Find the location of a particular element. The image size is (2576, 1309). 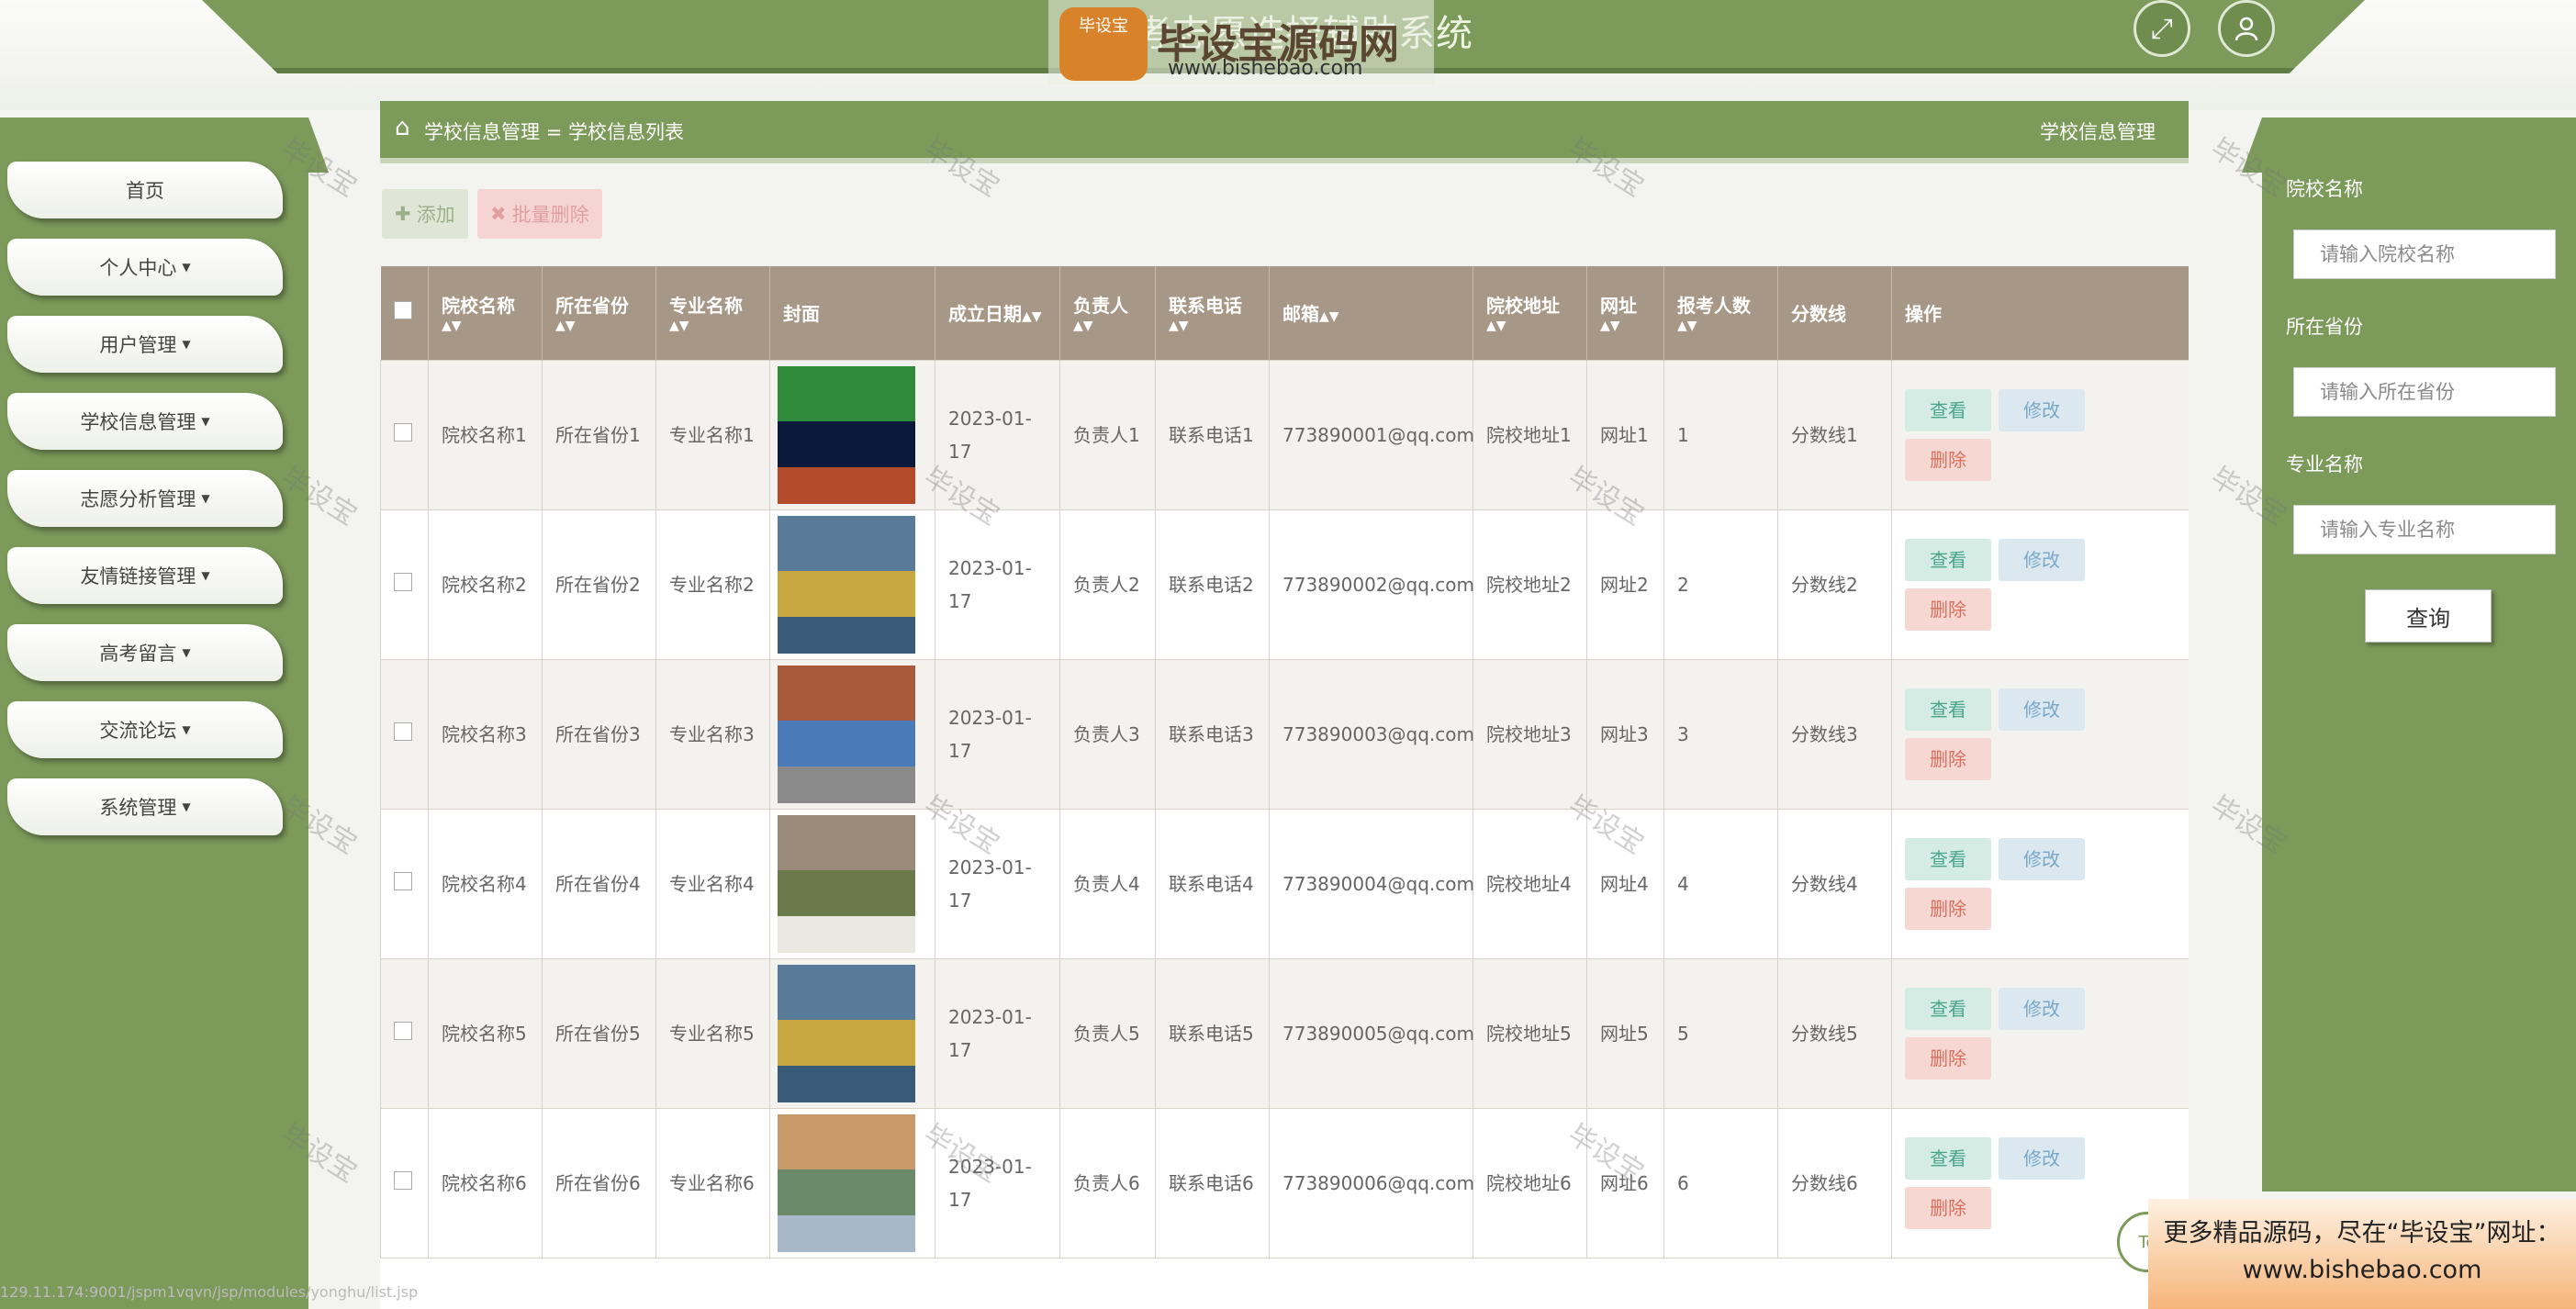

cell-site: 网址3 is located at coordinates (1625, 734).